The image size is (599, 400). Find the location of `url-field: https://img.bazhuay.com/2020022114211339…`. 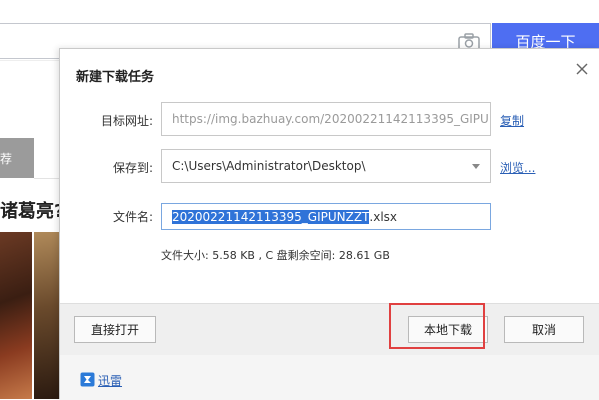

url-field: https://img.bazhuay.com/2020022114211339… is located at coordinates (326, 119).